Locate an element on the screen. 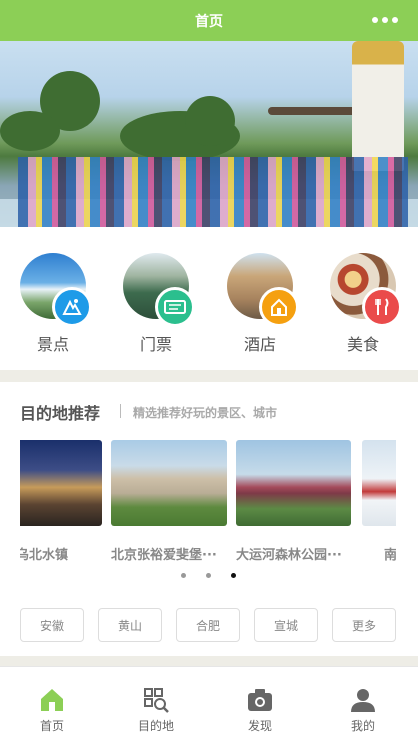 This screenshot has height=740, width=418. destination-card: 南 is located at coordinates (379, 501).